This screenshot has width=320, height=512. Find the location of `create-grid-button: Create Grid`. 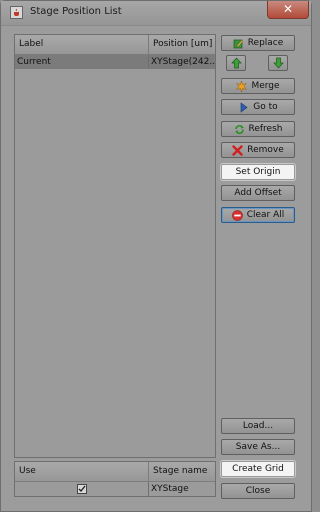

create-grid-button: Create Grid is located at coordinates (258, 469).